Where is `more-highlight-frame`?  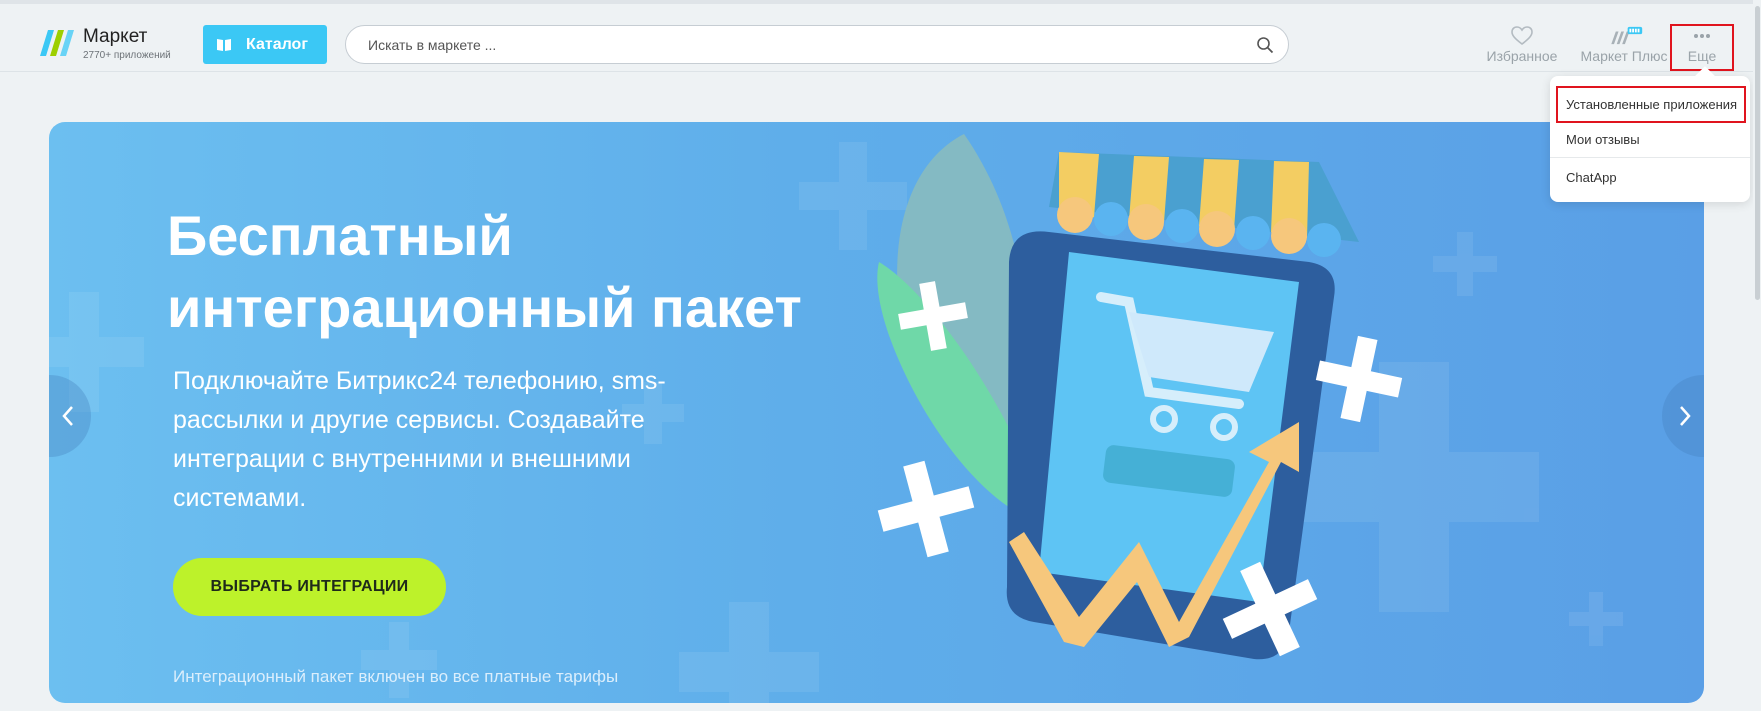 more-highlight-frame is located at coordinates (1702, 47).